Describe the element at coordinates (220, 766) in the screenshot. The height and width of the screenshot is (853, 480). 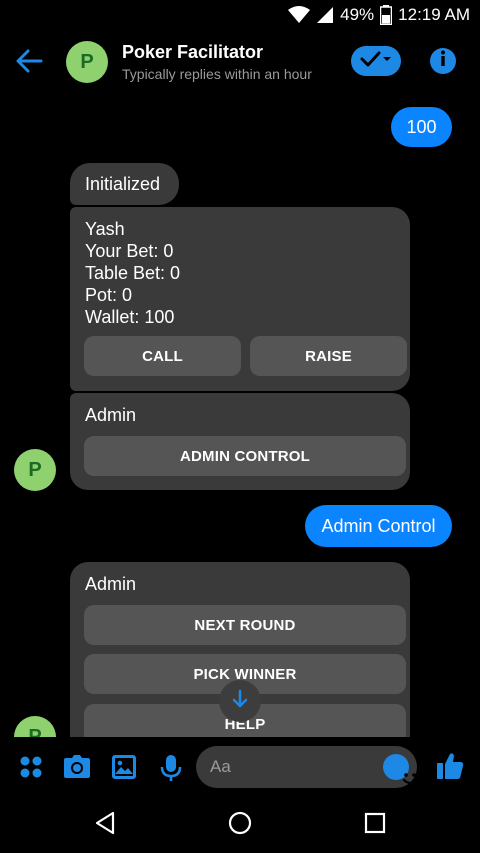
I see `message-input-placeholder: Aa` at that location.